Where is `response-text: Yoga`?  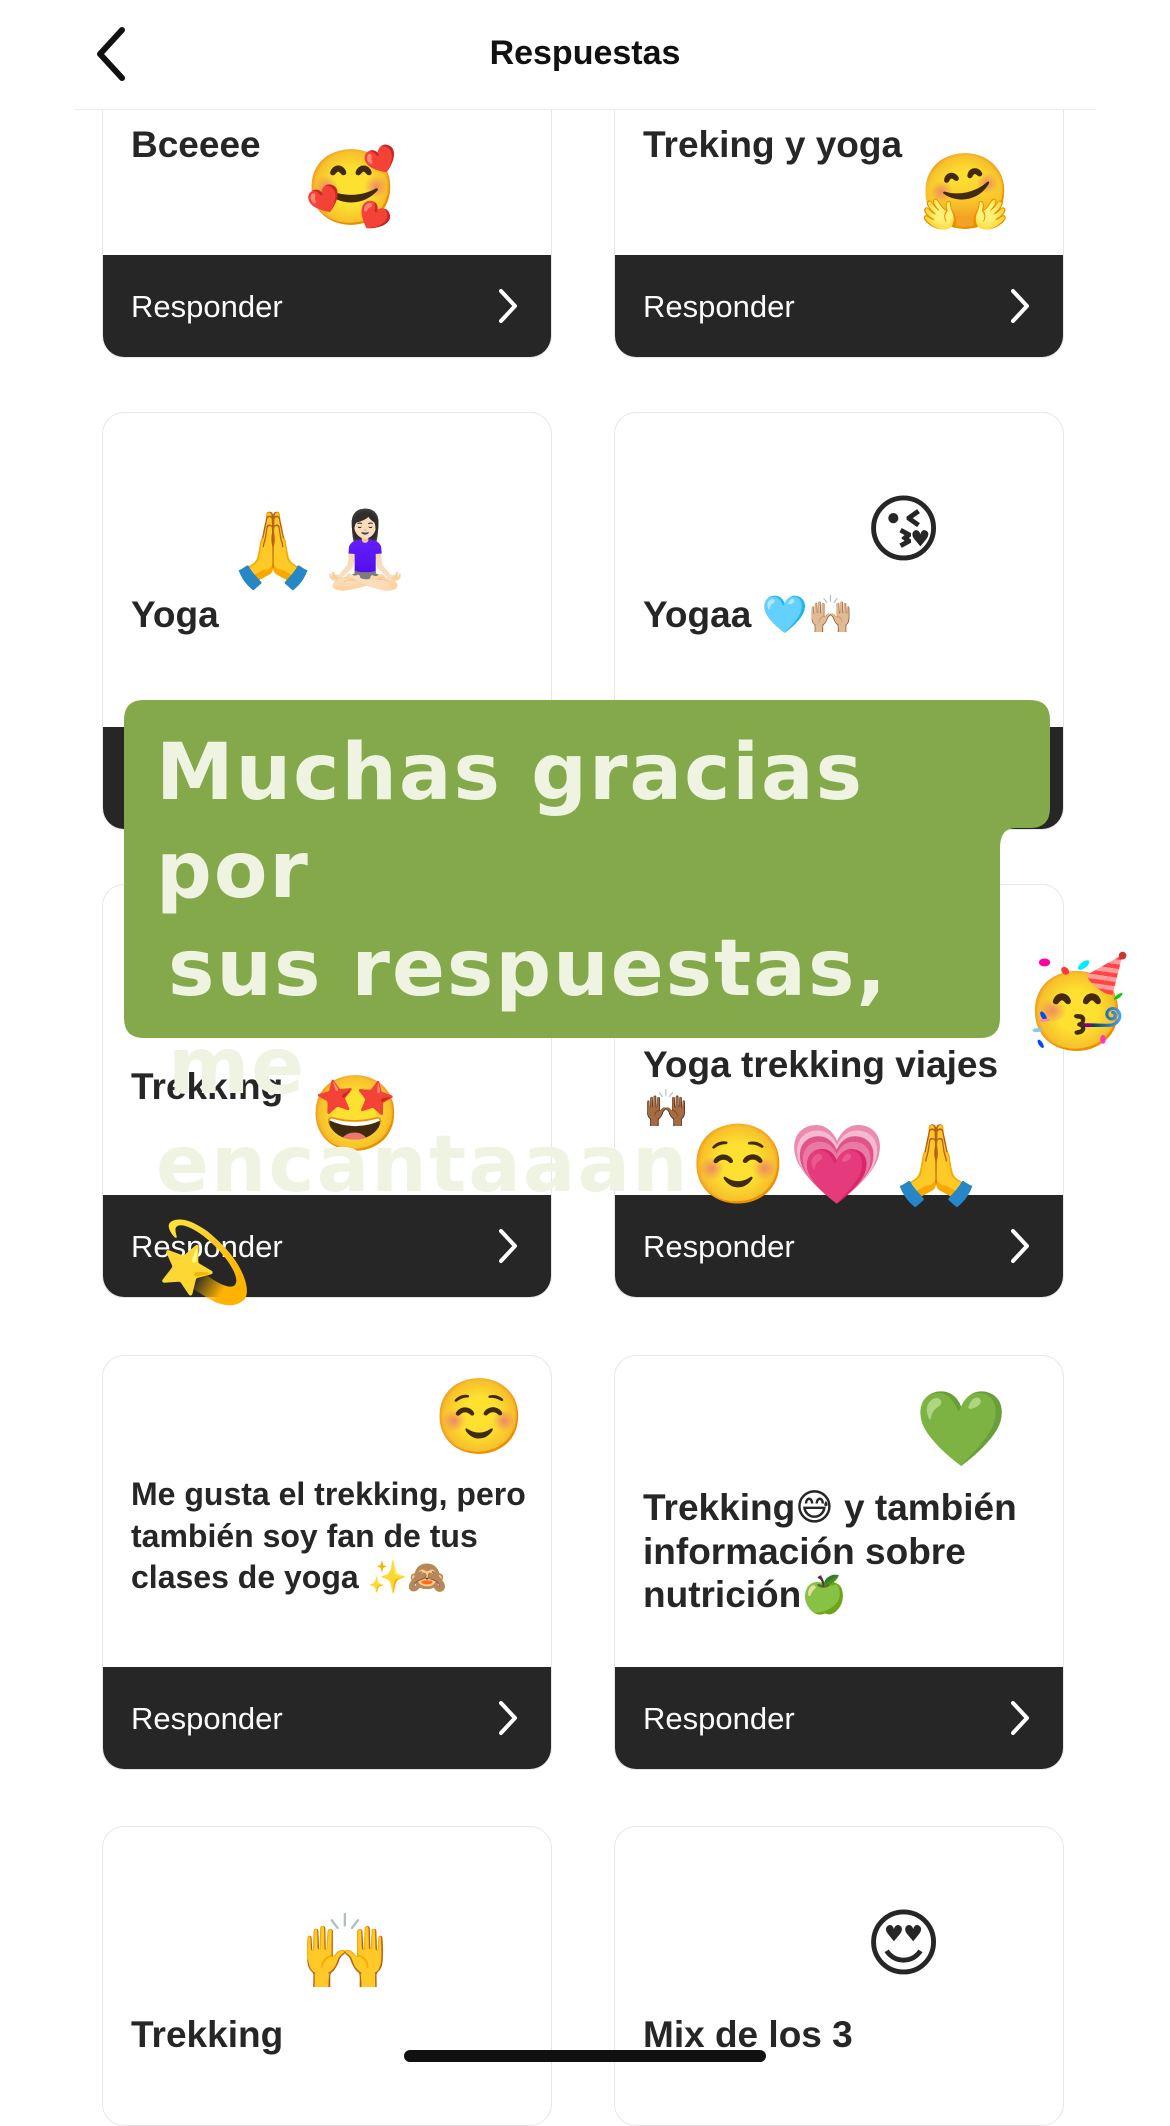
response-text: Yoga is located at coordinates (175, 614).